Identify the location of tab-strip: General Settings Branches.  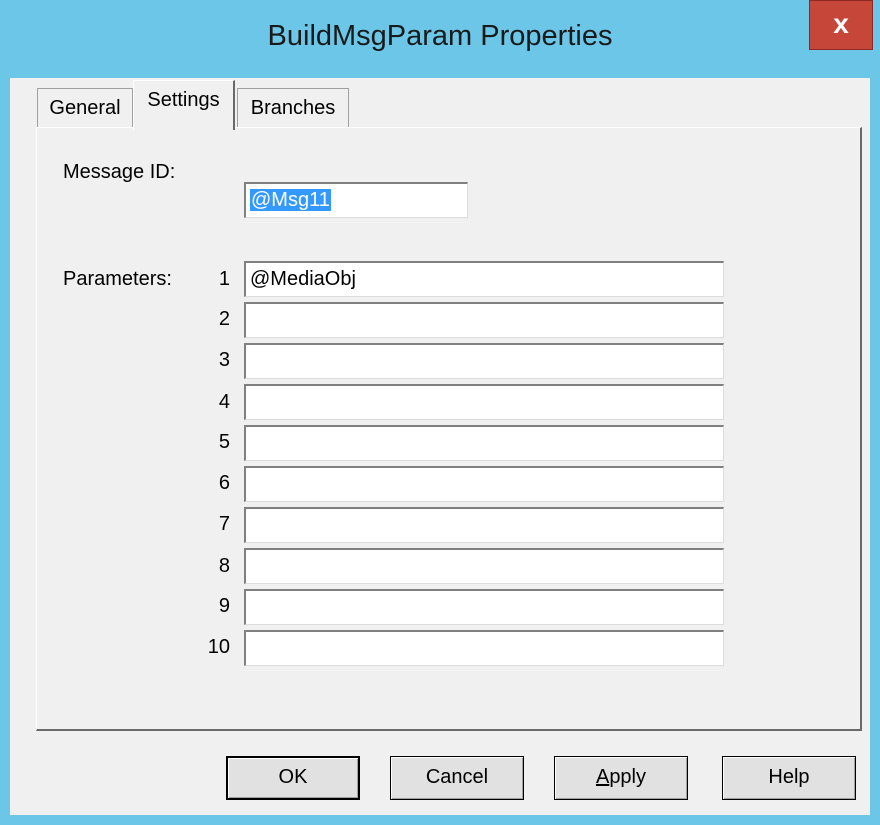
(440, 104).